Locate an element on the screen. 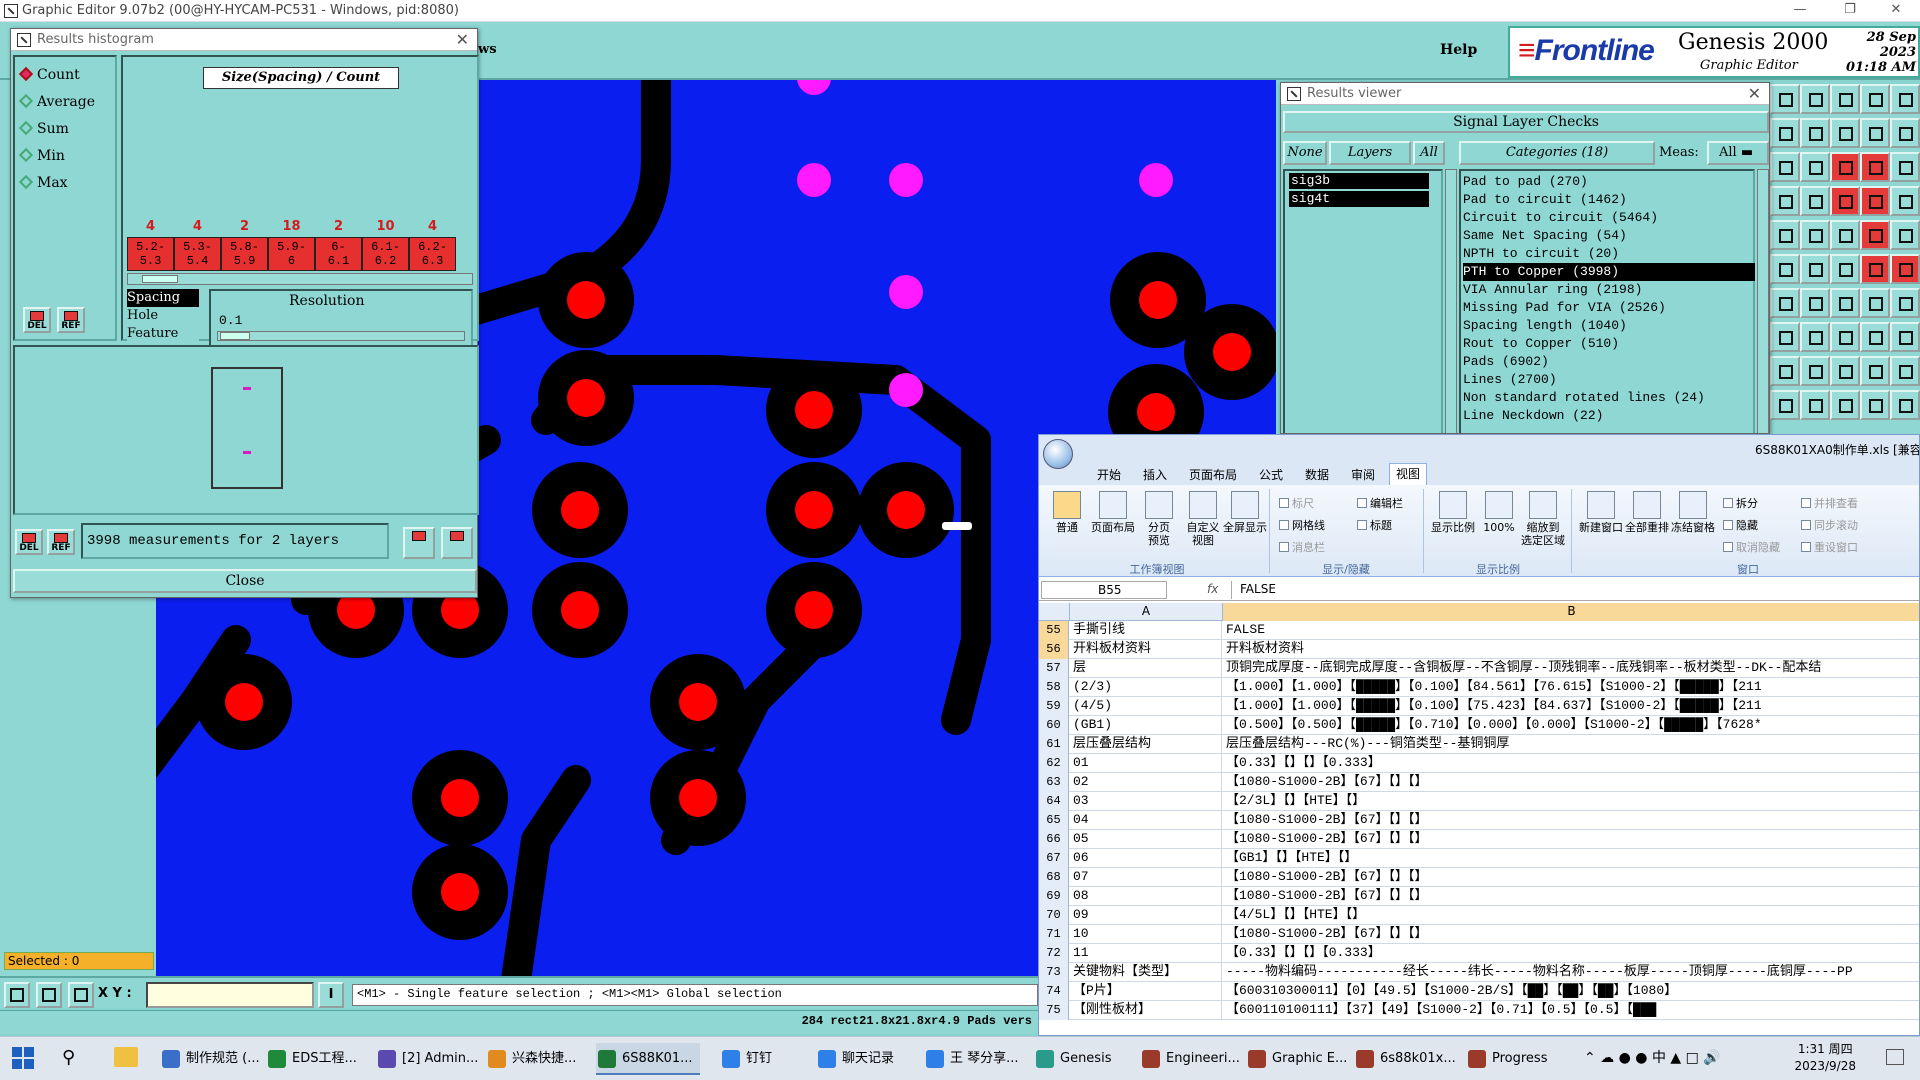  row-number: 64 is located at coordinates (1054, 801).